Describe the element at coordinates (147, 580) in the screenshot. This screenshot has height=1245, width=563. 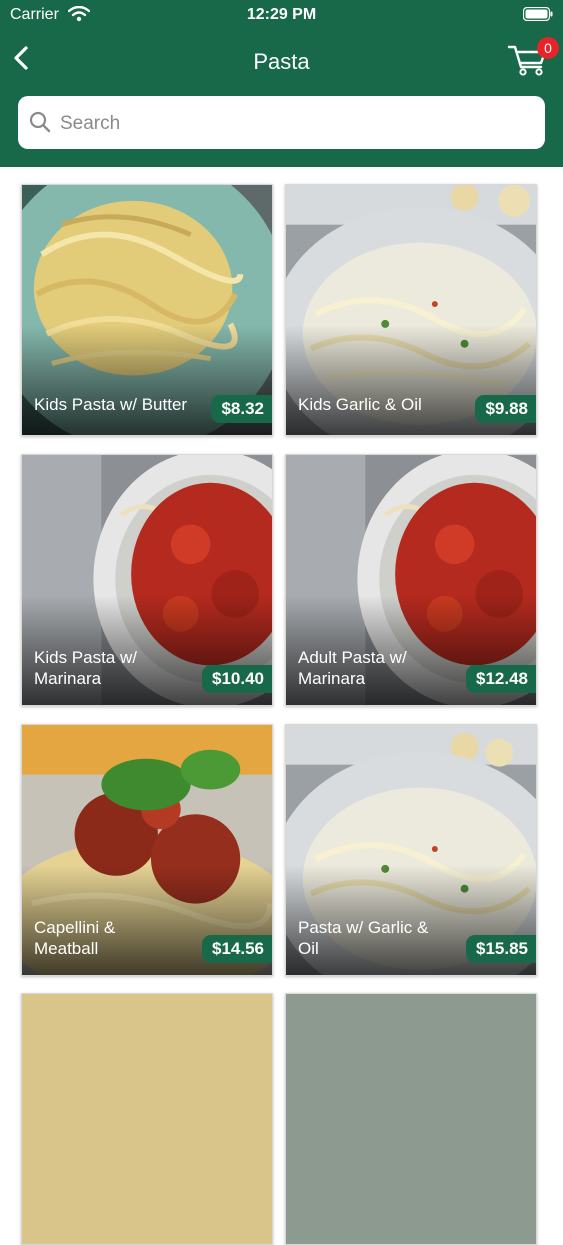
I see `menu-item-card: Kids Pasta w/ Marinara $10.40` at that location.